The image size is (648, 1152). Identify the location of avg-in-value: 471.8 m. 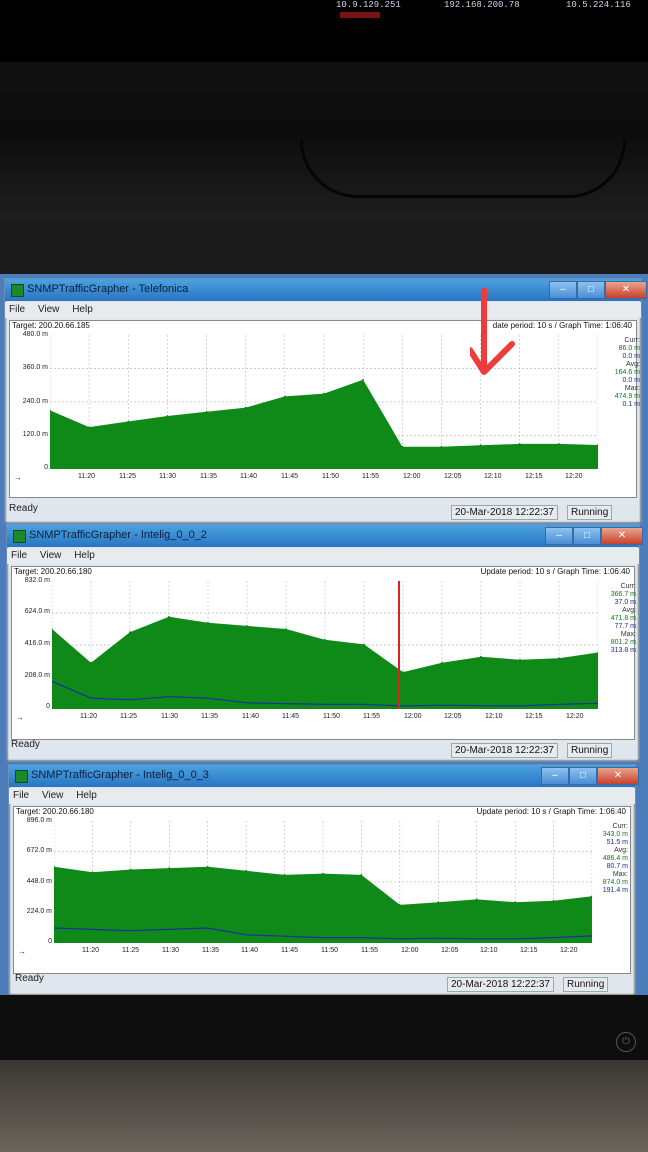
(623, 618).